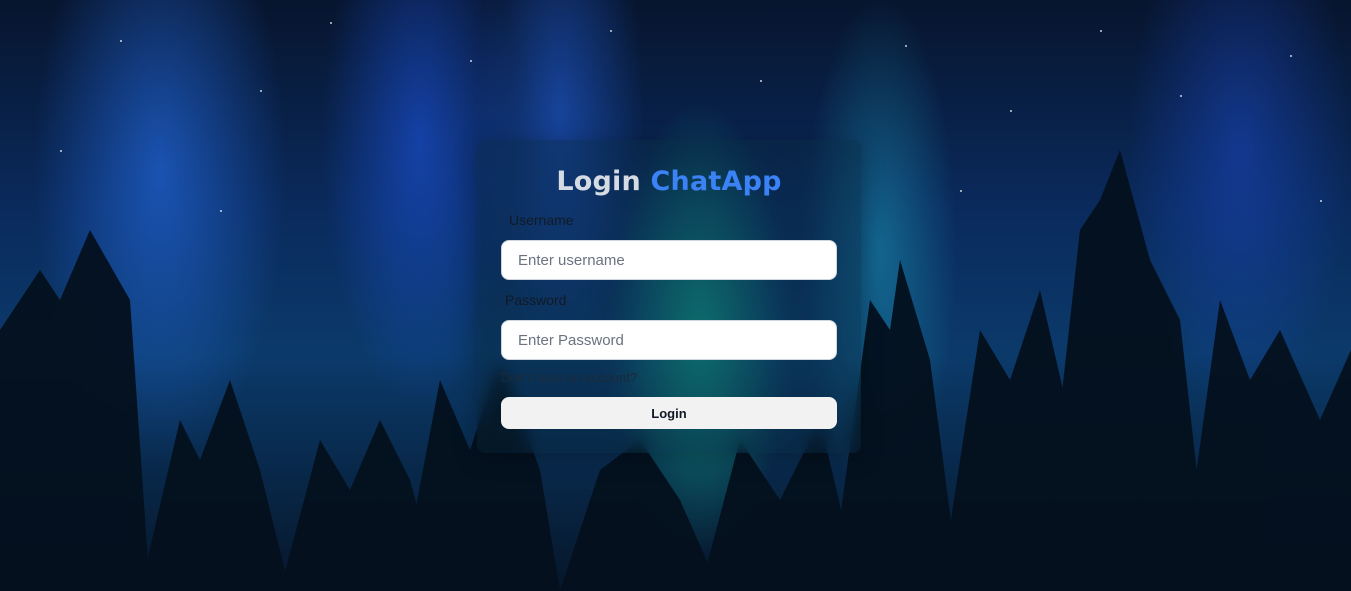 Image resolution: width=1351 pixels, height=591 pixels. I want to click on password-label: Password, so click(536, 300).